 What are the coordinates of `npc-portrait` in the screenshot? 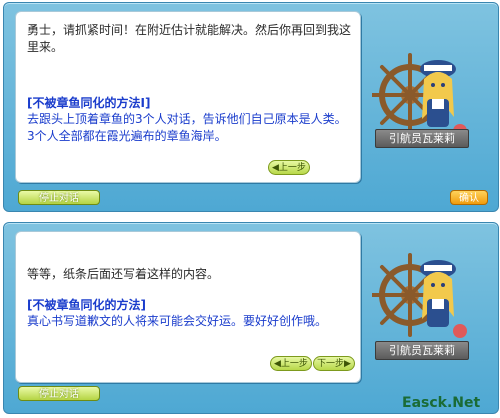 It's located at (419, 295).